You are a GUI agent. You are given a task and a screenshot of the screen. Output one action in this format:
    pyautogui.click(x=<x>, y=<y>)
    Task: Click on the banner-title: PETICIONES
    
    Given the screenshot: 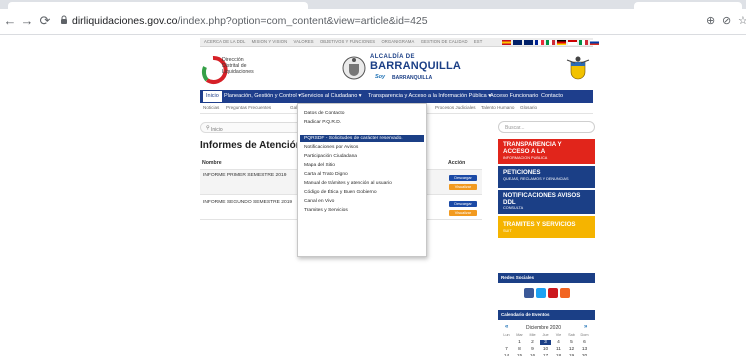 What is the action you would take?
    pyautogui.click(x=522, y=172)
    